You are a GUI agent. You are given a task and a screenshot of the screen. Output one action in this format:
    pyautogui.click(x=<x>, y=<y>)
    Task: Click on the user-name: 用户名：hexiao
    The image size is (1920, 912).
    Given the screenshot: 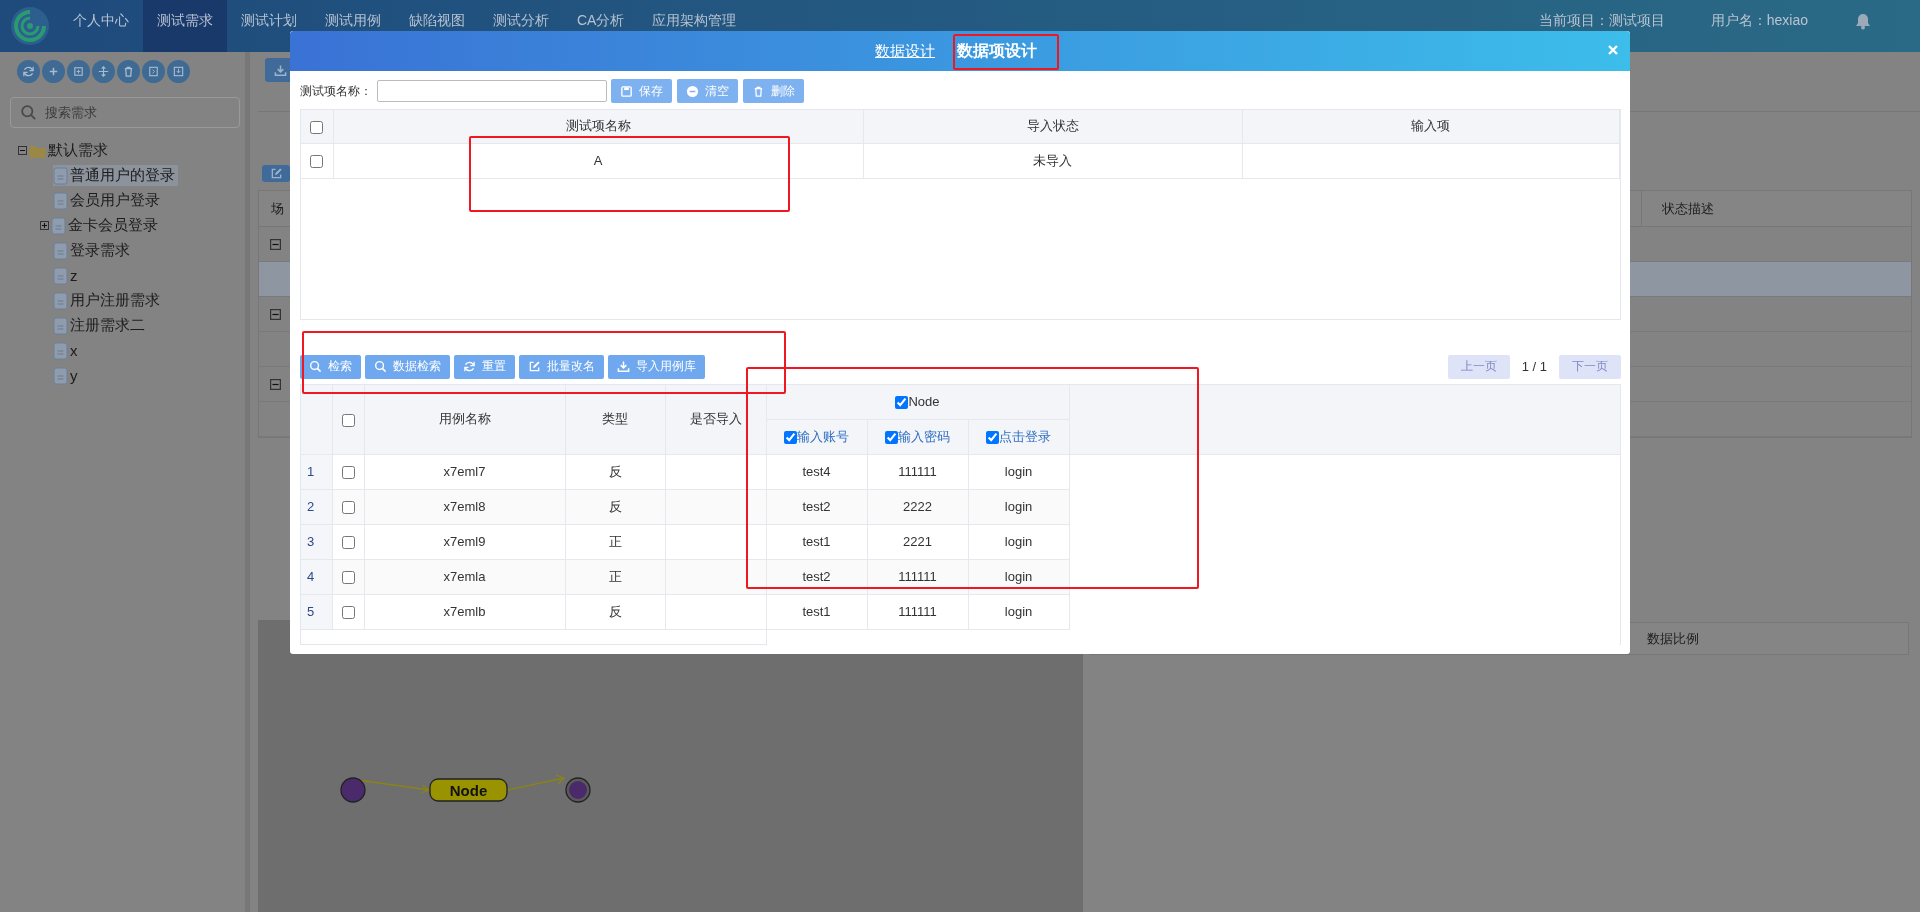 What is the action you would take?
    pyautogui.click(x=1759, y=21)
    